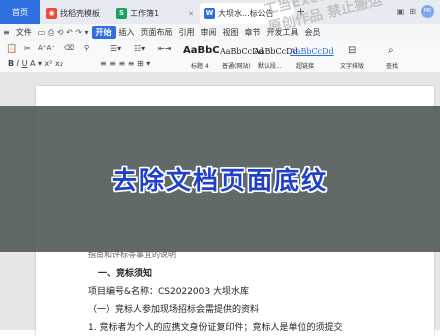 The height and width of the screenshot is (336, 440). I want to click on tab-document-label: 大坝水...标公告, so click(246, 13).